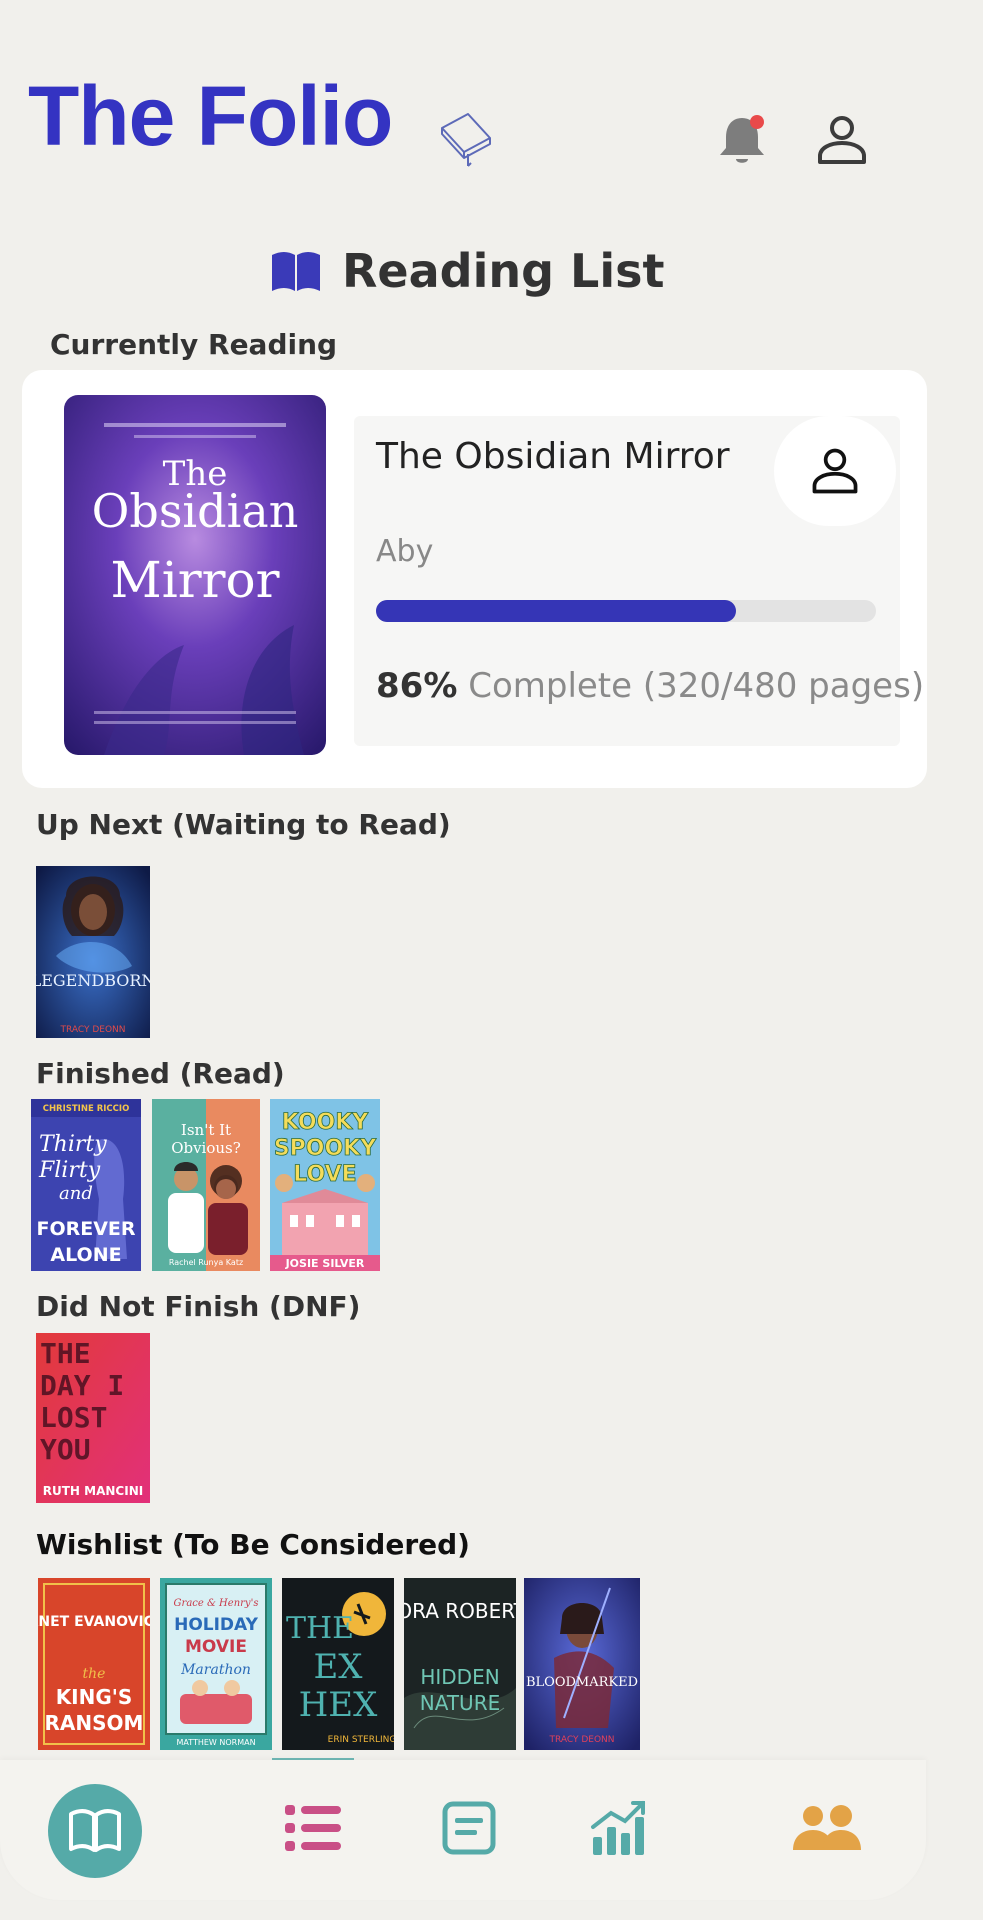 Image resolution: width=983 pixels, height=1920 pixels. I want to click on cover-title-3: and, so click(76, 1193).